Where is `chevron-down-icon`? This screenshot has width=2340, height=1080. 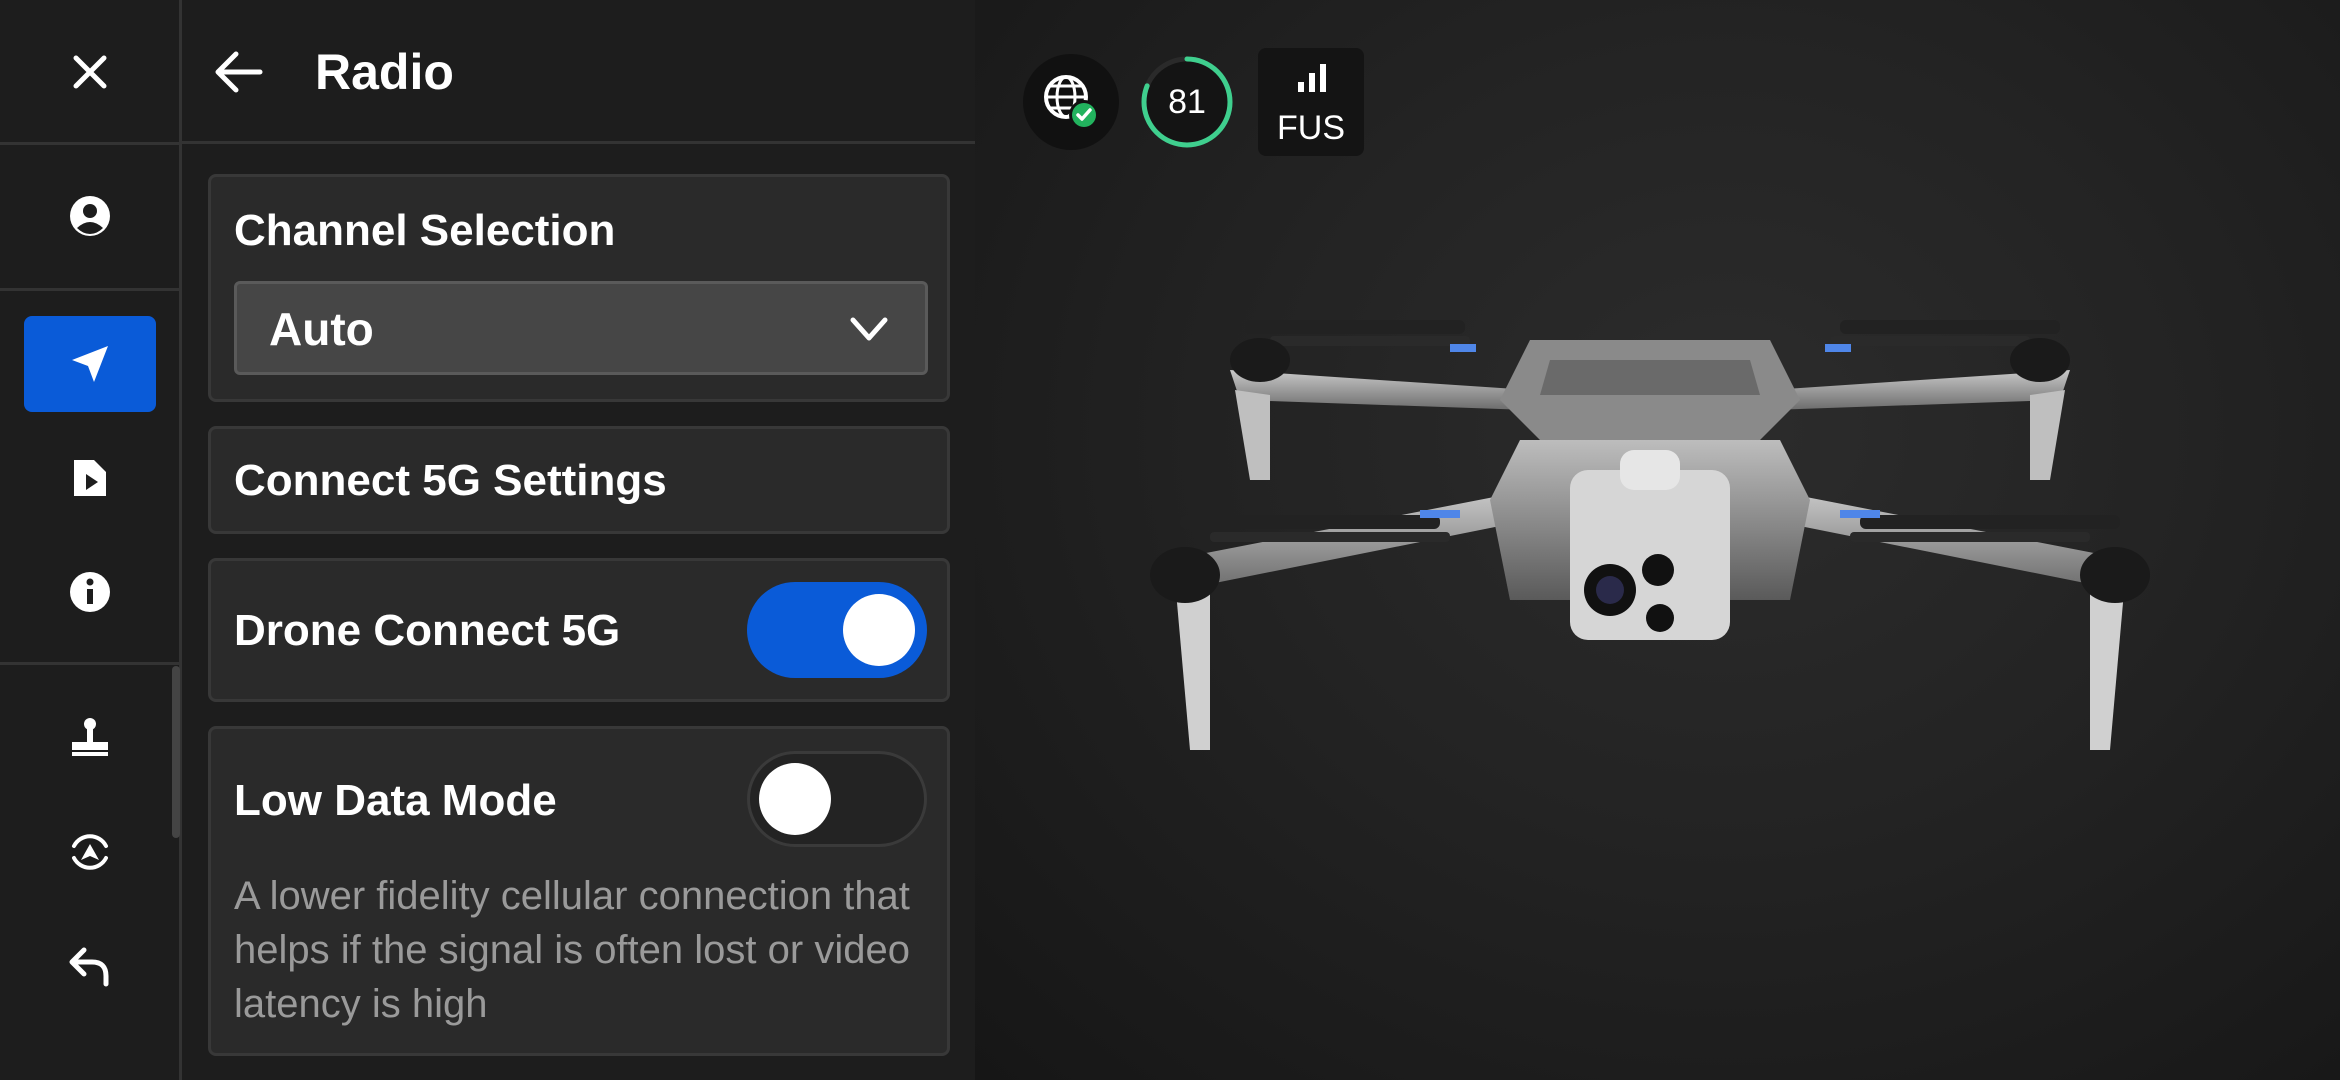 chevron-down-icon is located at coordinates (869, 329).